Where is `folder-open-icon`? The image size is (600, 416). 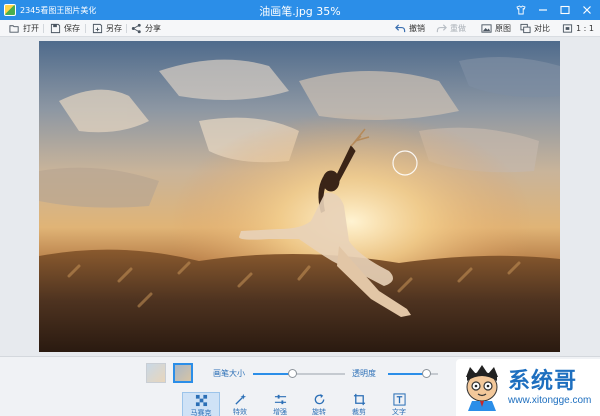
folder-open-icon is located at coordinates (14, 29).